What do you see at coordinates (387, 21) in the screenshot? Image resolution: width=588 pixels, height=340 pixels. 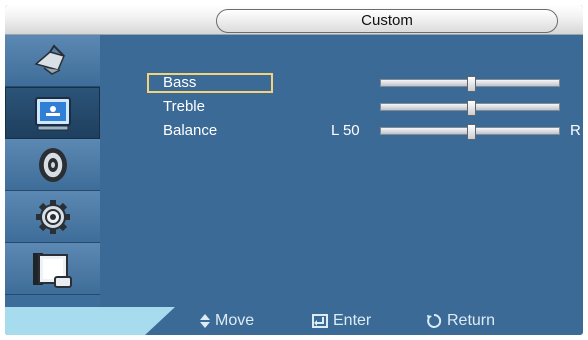 I see `page-title: Custom` at bounding box center [387, 21].